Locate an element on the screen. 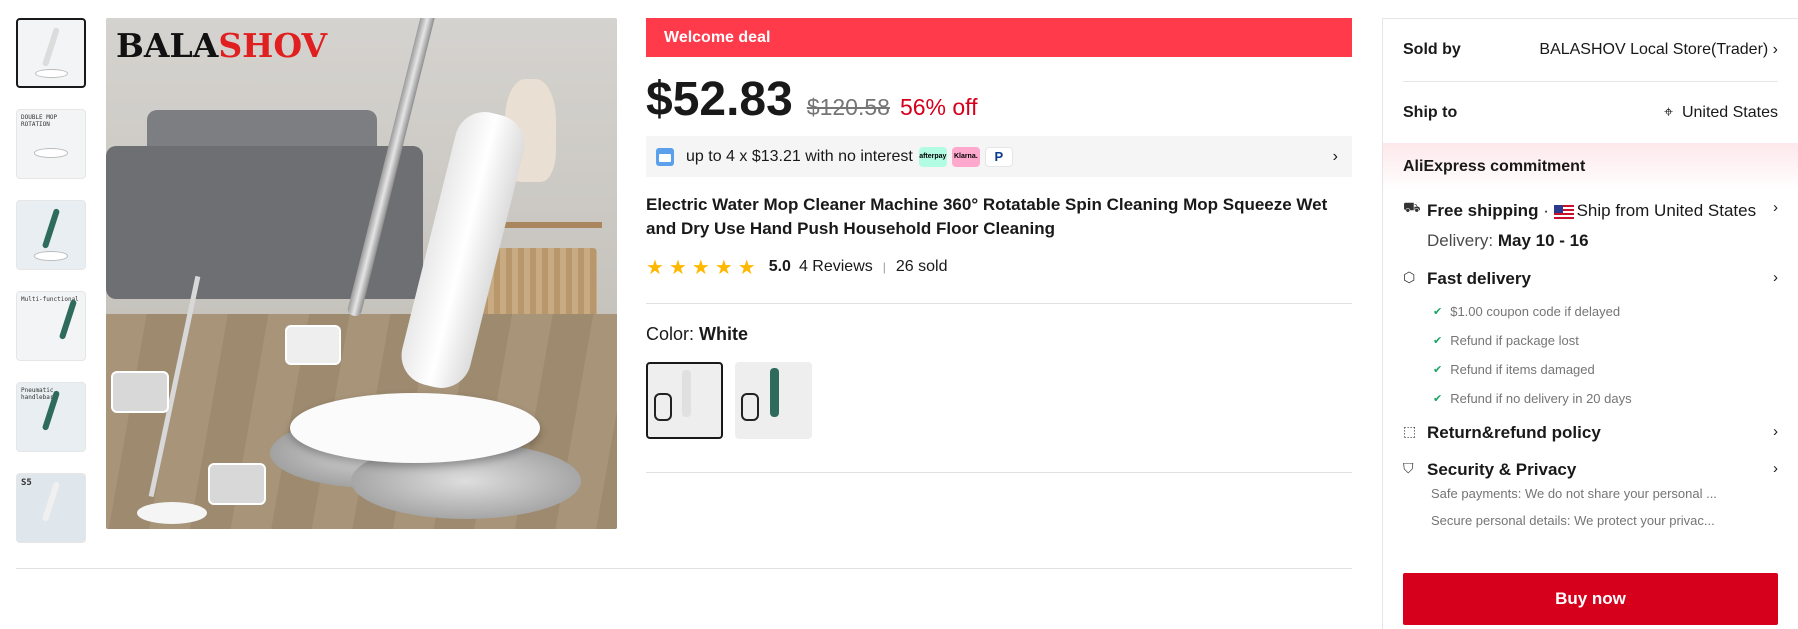 The height and width of the screenshot is (629, 1798). location-pin-icon: ⌖ is located at coordinates (1669, 112).